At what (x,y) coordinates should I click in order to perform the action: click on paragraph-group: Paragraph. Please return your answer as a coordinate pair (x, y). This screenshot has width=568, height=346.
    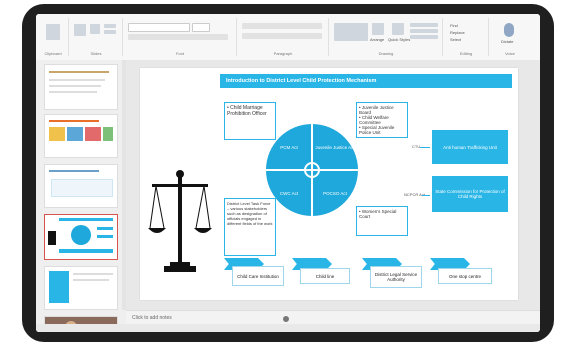
    Looking at the image, I should click on (283, 37).